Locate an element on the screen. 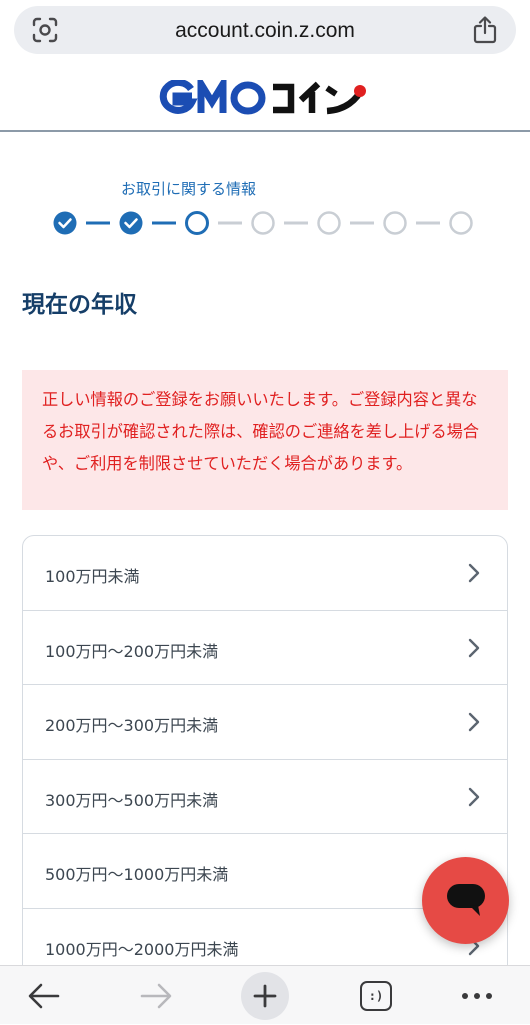 The image size is (530, 1025). more-menu-button is located at coordinates (477, 995).